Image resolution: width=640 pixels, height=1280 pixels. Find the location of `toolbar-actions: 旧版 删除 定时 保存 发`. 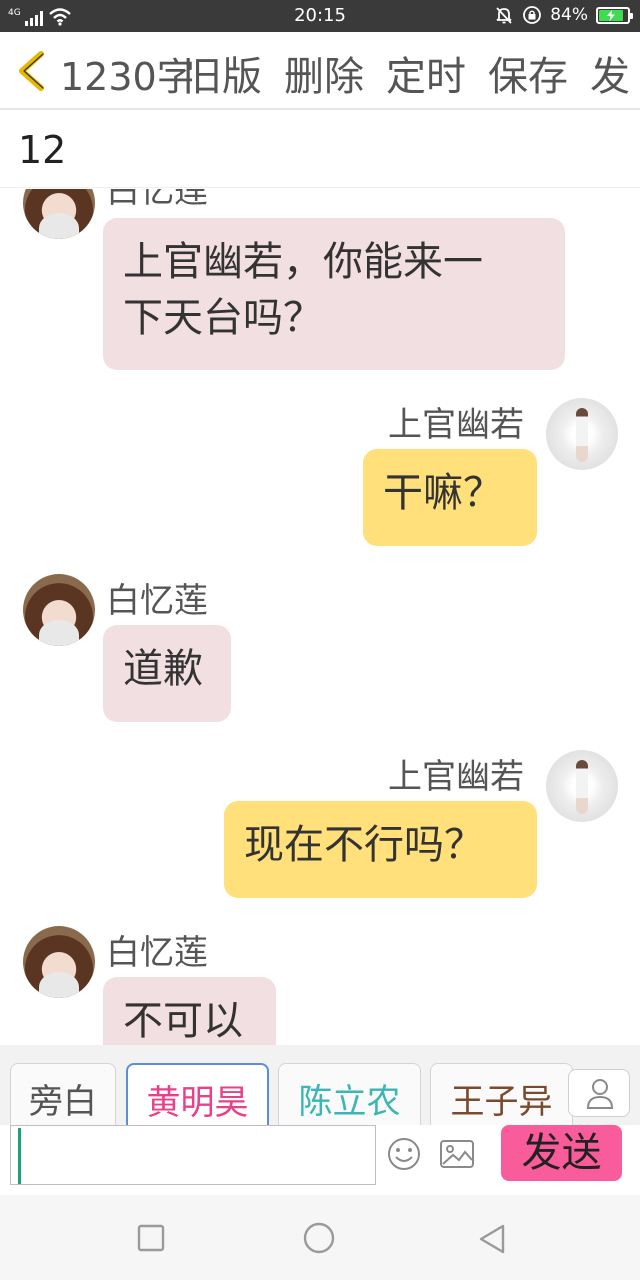

toolbar-actions: 旧版 删除 定时 保存 发 is located at coordinates (406, 73).